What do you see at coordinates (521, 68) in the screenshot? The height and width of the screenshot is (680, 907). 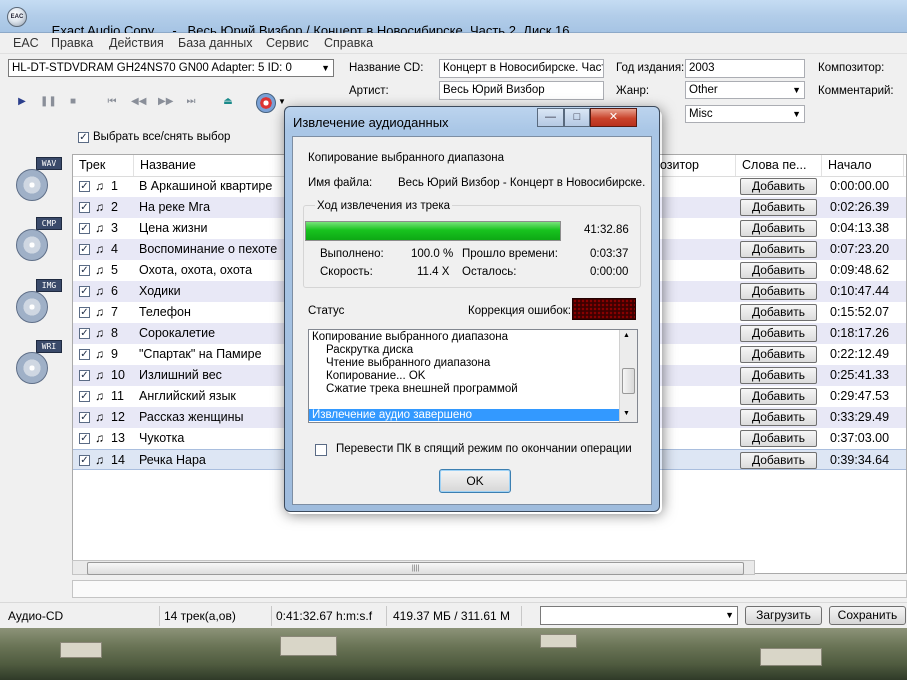 I see `cd-name-field: Концерт в Новосибирске. Част` at bounding box center [521, 68].